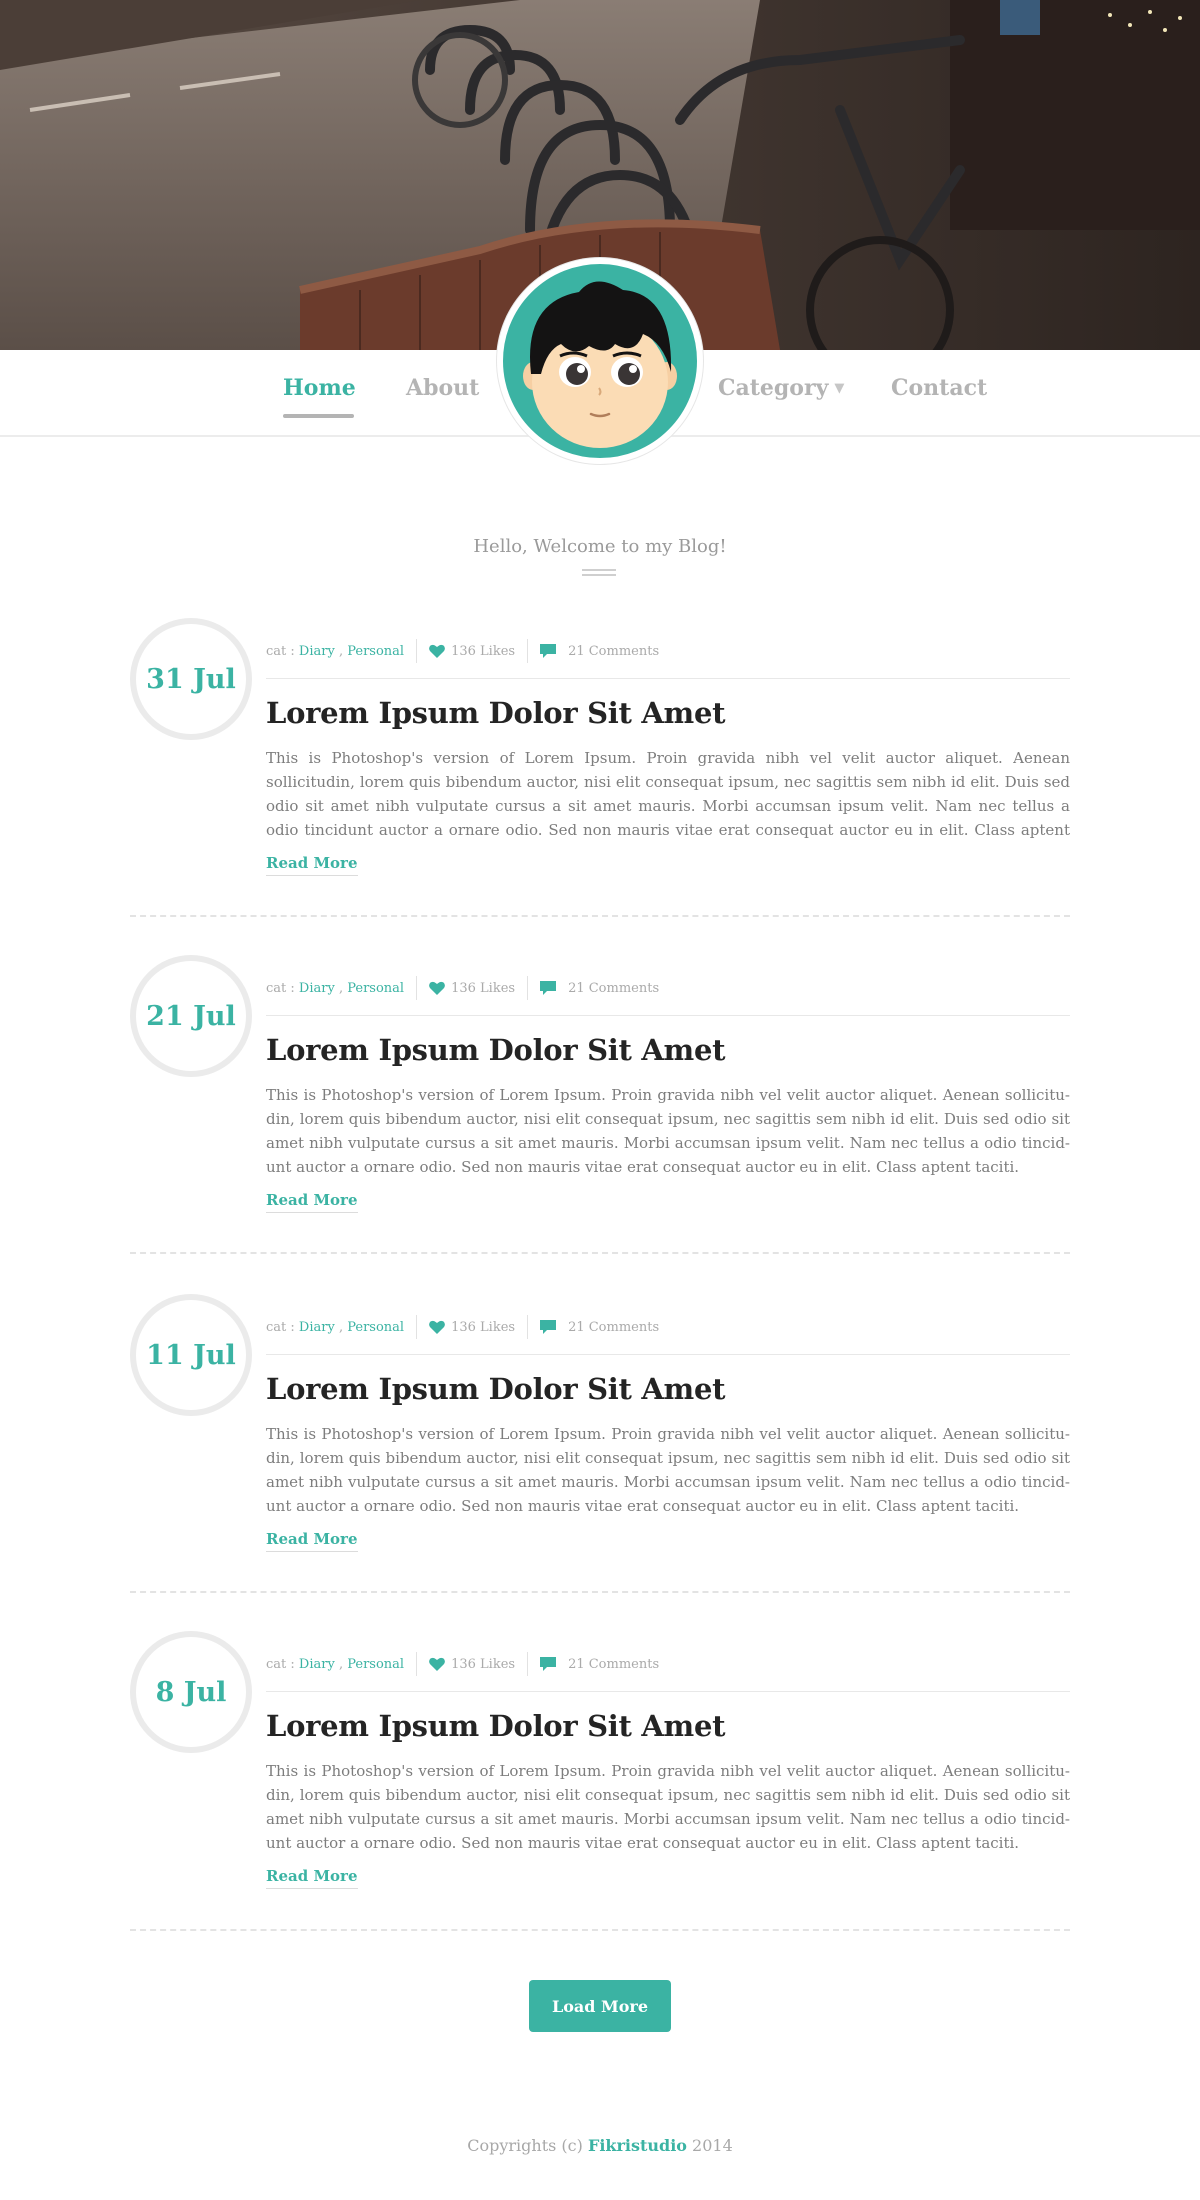  Describe the element at coordinates (637, 2145) in the screenshot. I see `footer-brand-link: Fikristudio` at that location.